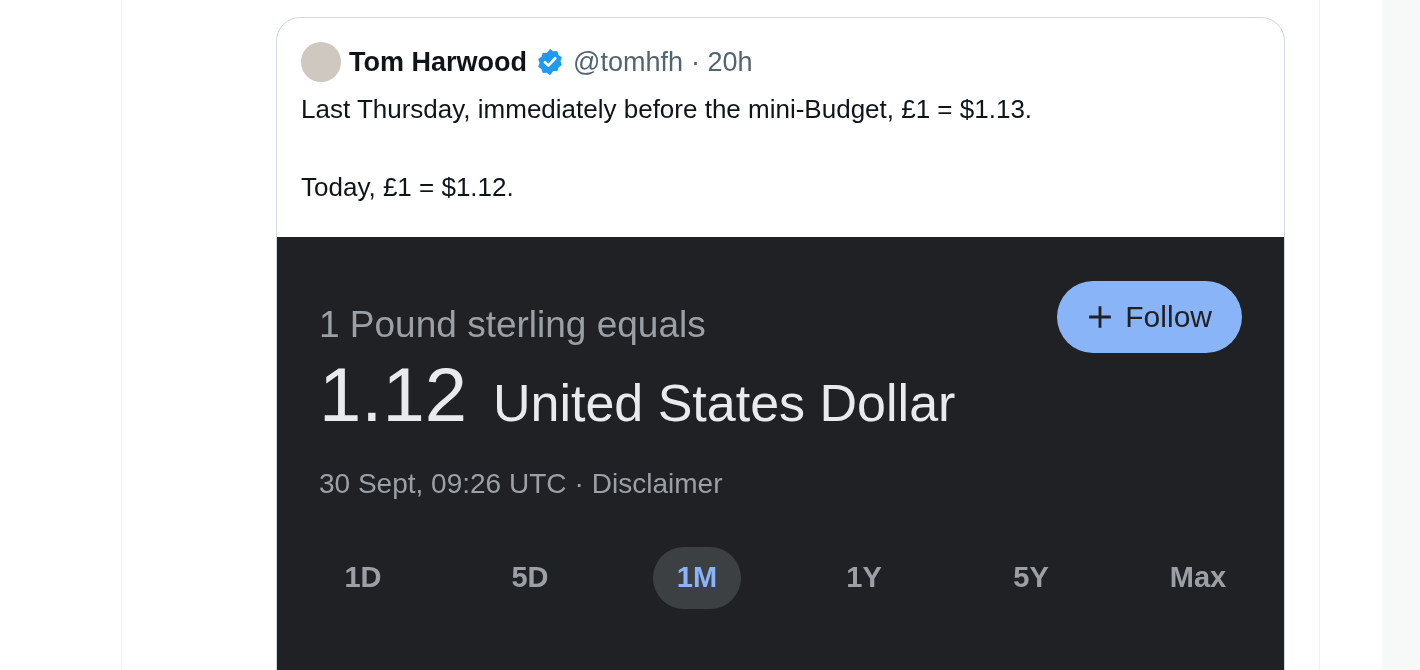 This screenshot has width=1420, height=670. I want to click on range-tab: 1D, so click(363, 577).